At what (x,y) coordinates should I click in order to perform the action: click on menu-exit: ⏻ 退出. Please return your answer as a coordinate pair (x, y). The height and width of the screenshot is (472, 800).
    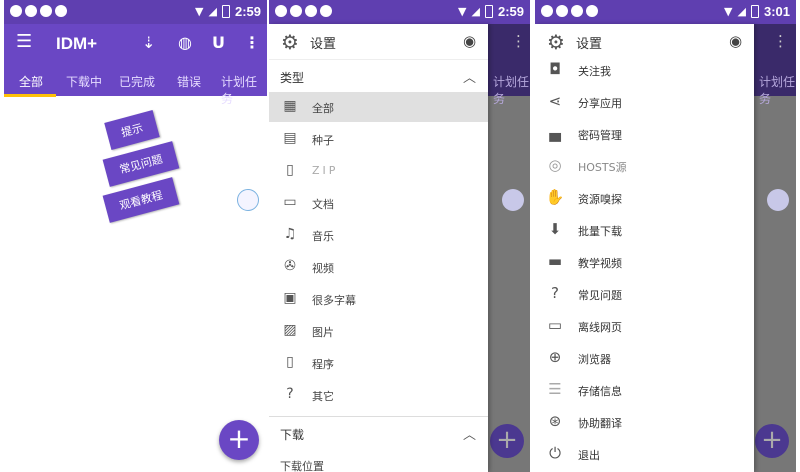
    Looking at the image, I should click on (644, 454).